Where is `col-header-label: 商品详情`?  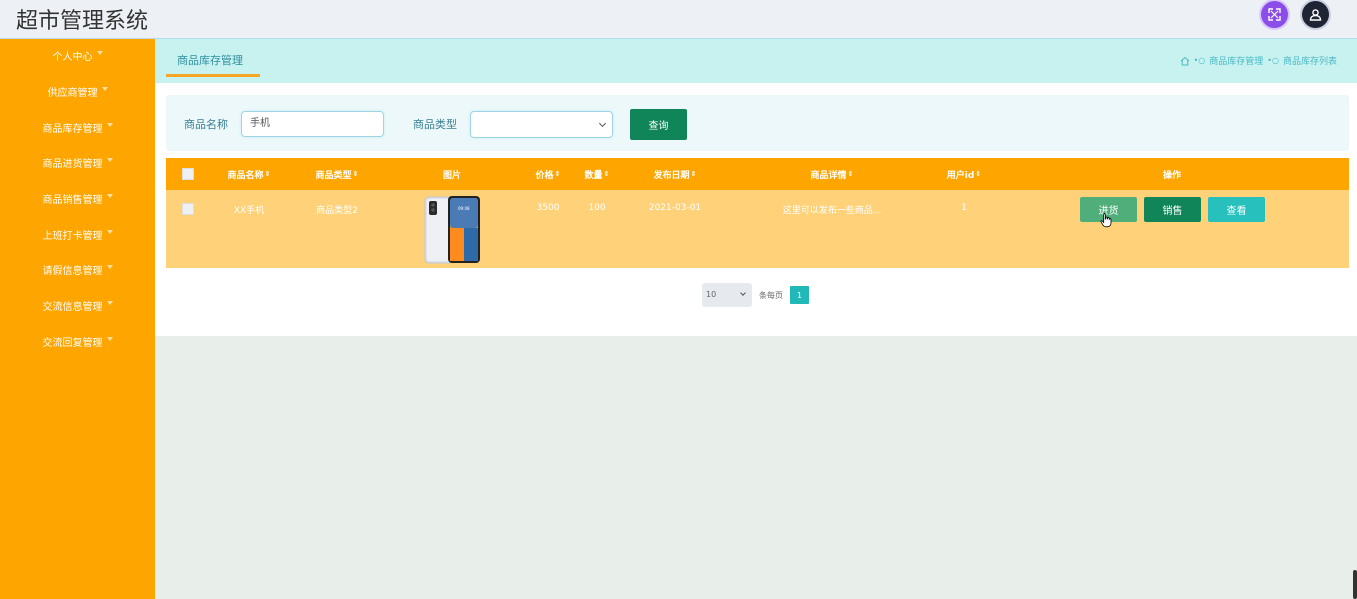 col-header-label: 商品详情 is located at coordinates (828, 175).